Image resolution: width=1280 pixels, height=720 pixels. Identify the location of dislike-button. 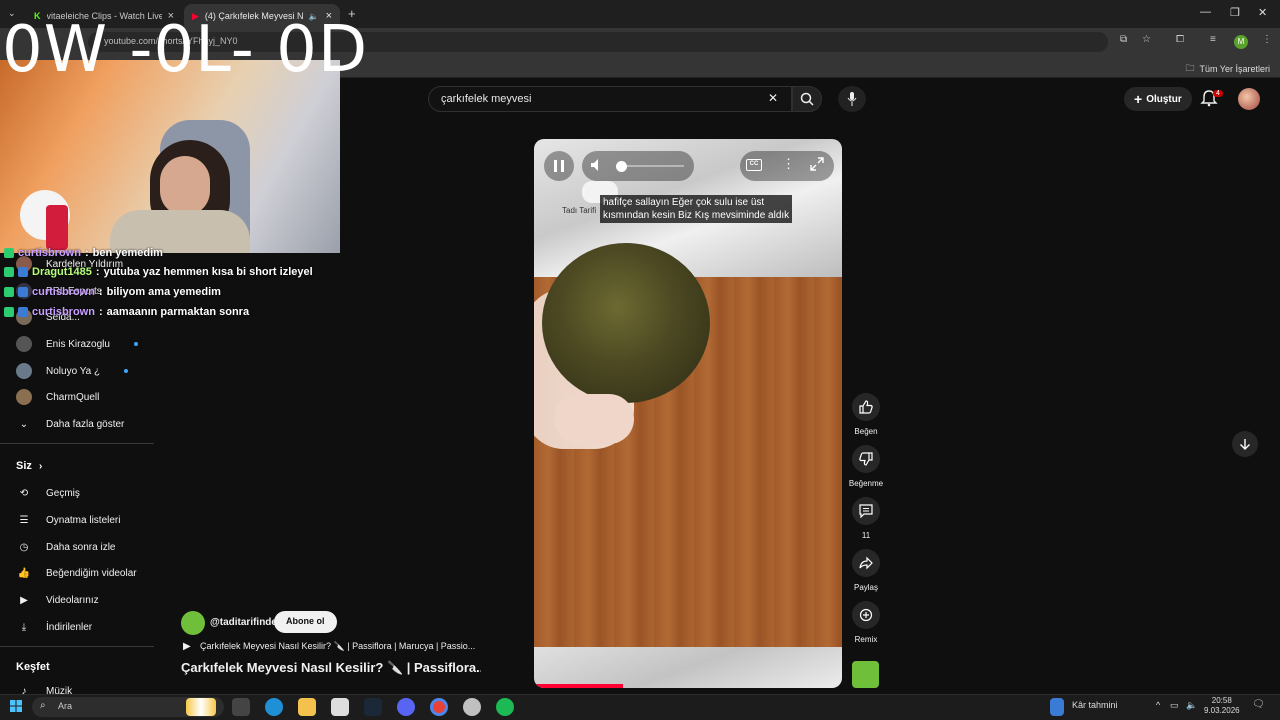
(866, 459).